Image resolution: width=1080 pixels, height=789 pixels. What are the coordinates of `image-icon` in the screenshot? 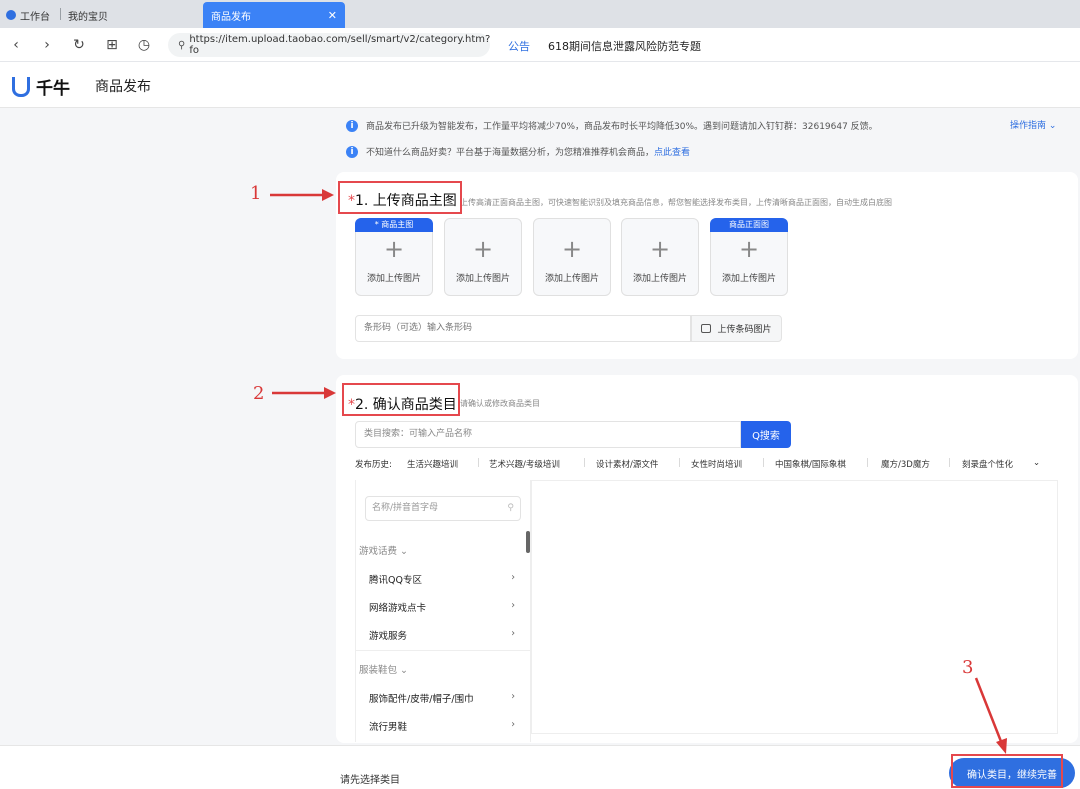 It's located at (706, 328).